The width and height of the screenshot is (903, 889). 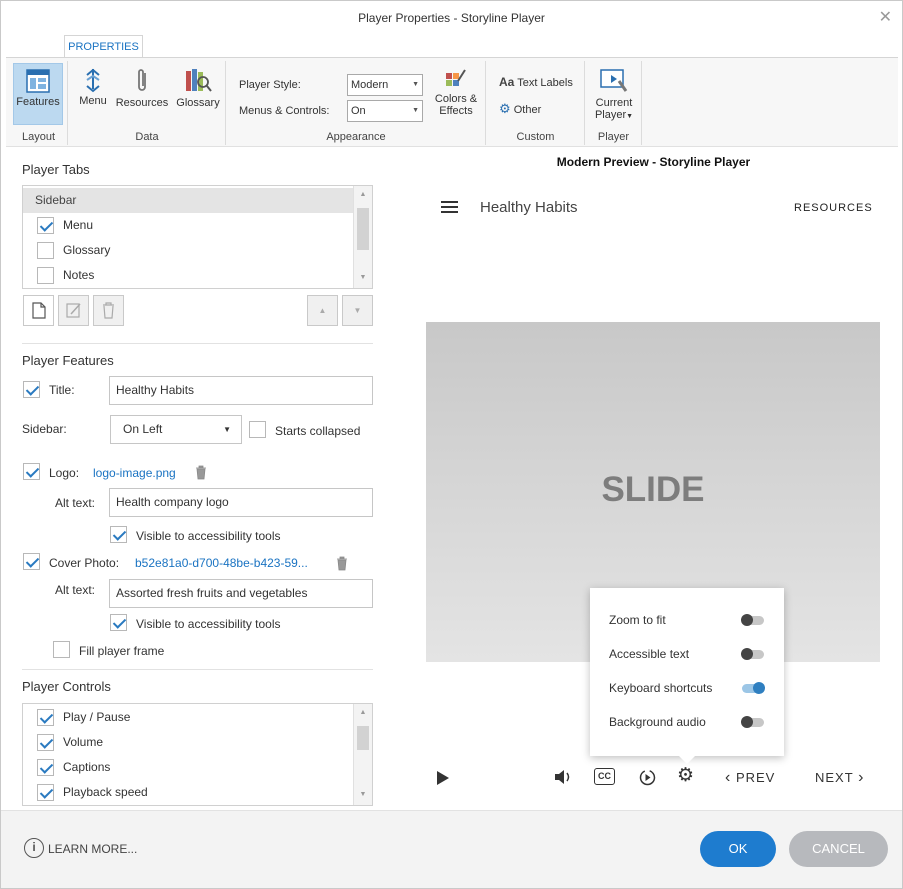 What do you see at coordinates (358, 111) in the screenshot?
I see `menus-controls-value: On` at bounding box center [358, 111].